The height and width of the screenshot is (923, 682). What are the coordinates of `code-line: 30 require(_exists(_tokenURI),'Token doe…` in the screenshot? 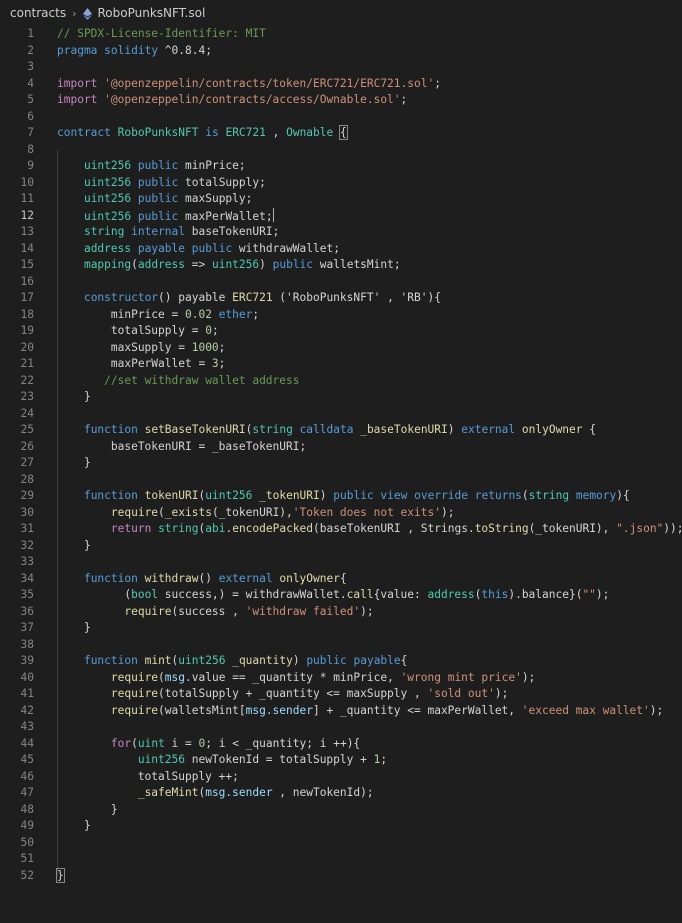 It's located at (341, 513).